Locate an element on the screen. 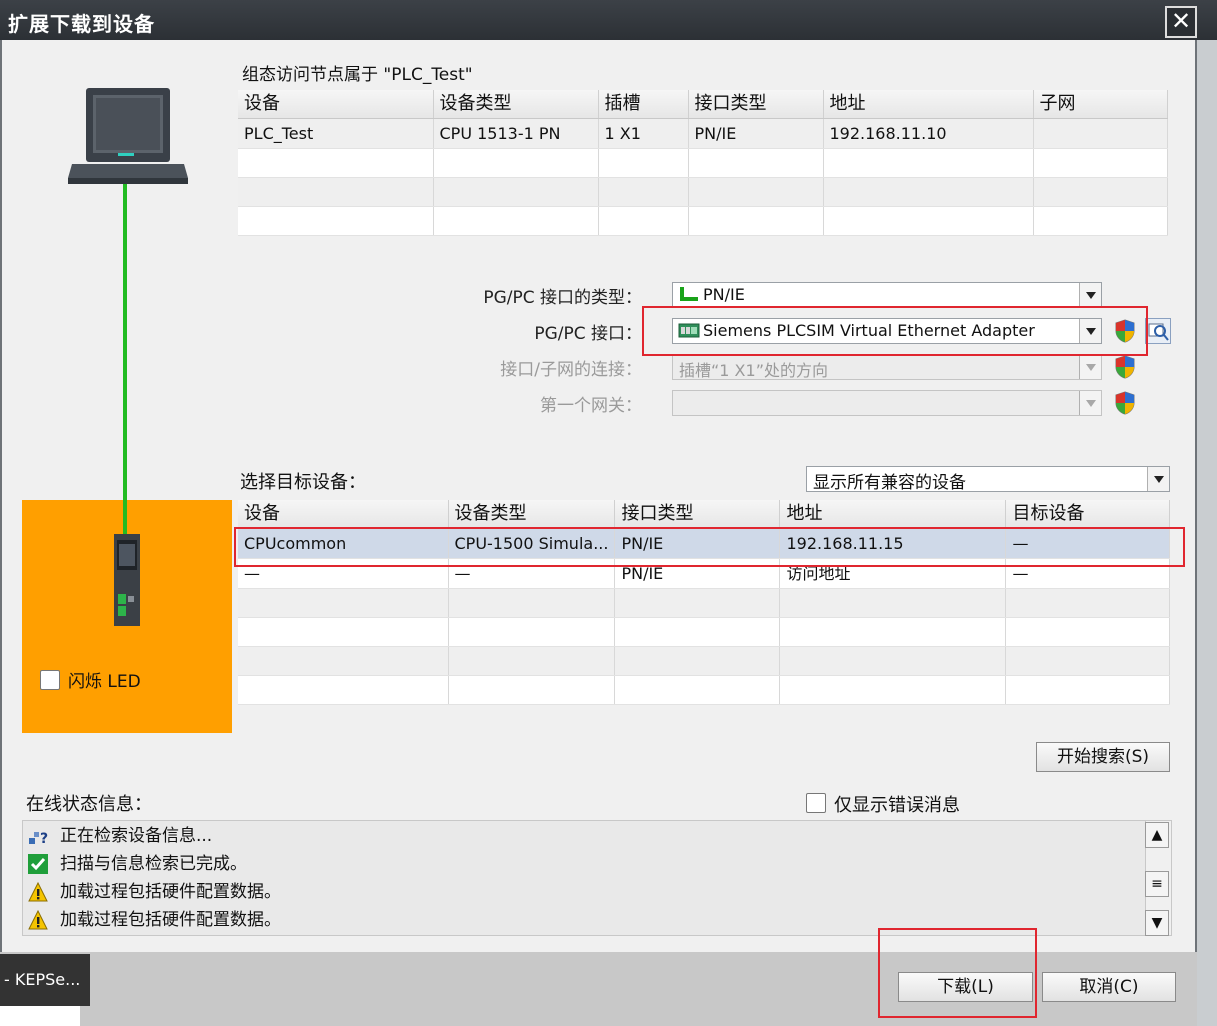 The height and width of the screenshot is (1026, 1217). grip-icon: ≡ is located at coordinates (1157, 884).